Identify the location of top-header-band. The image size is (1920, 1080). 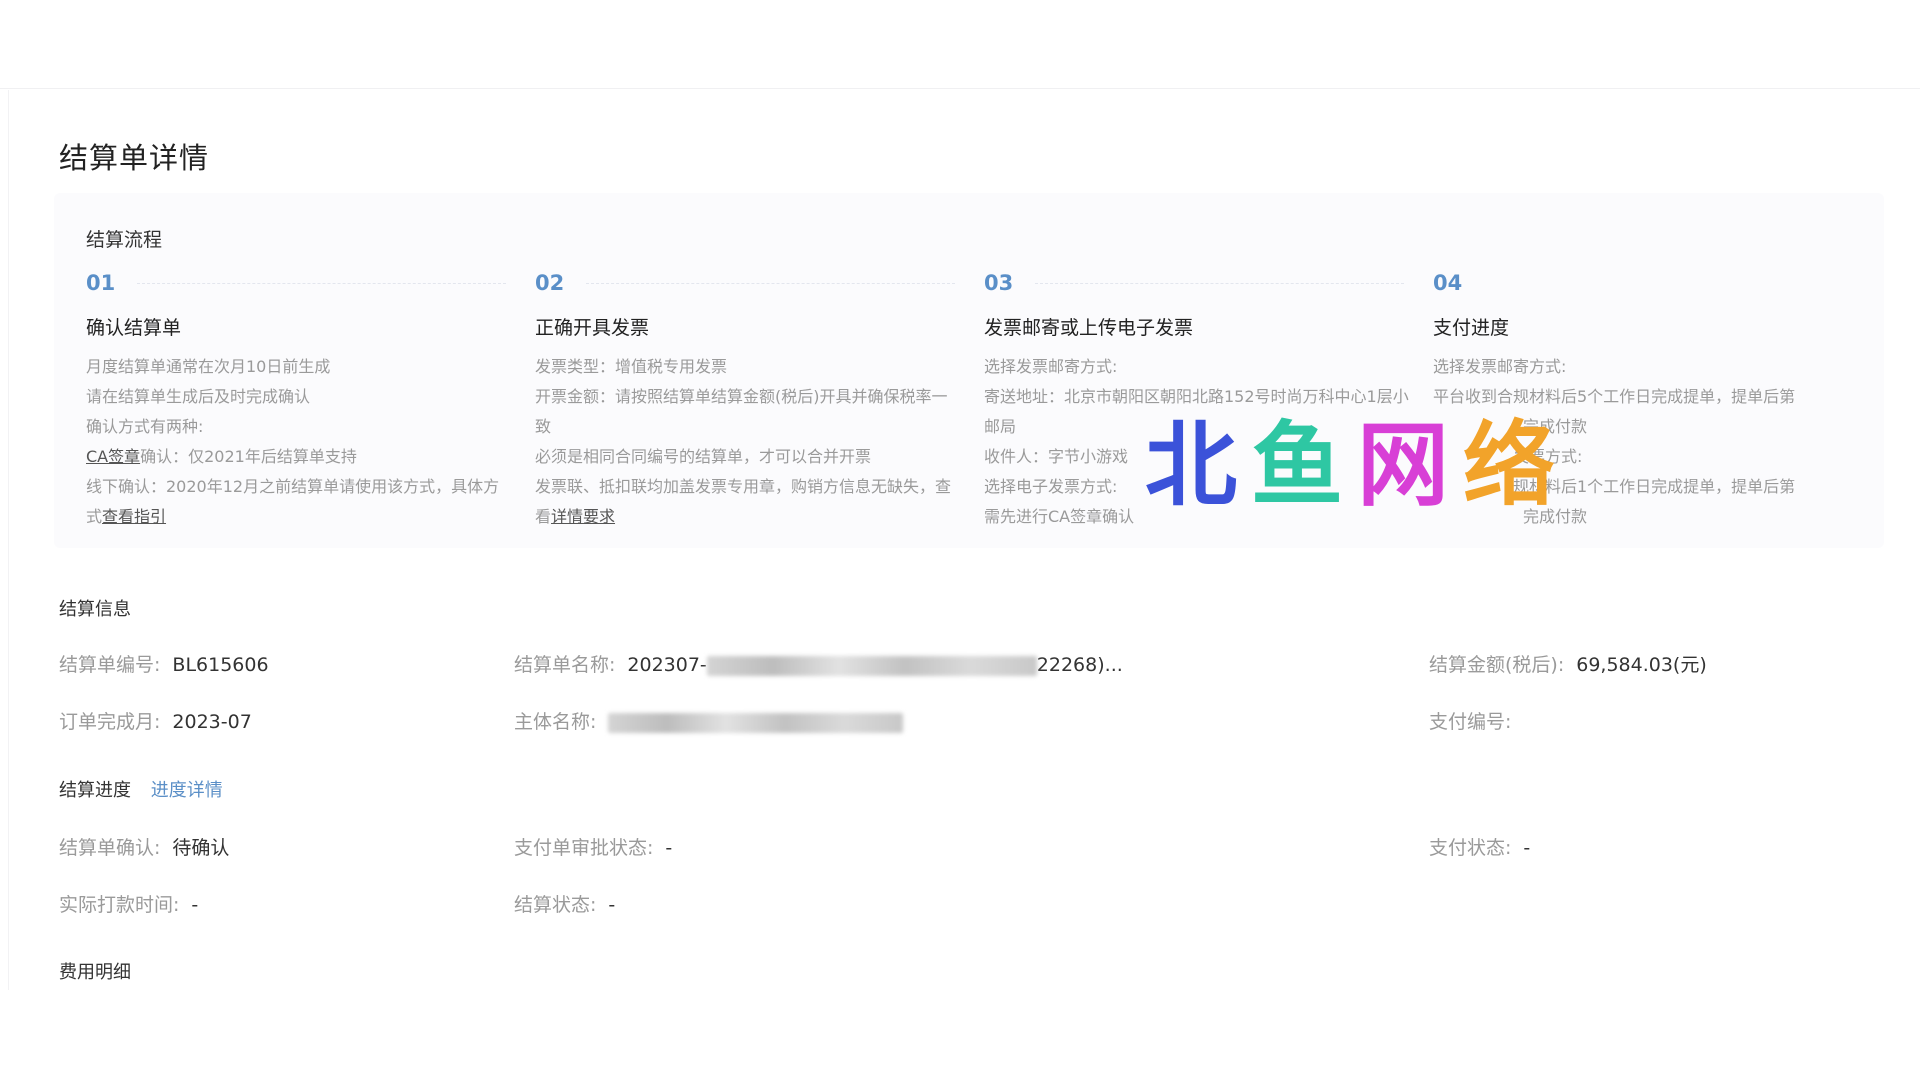
(960, 44).